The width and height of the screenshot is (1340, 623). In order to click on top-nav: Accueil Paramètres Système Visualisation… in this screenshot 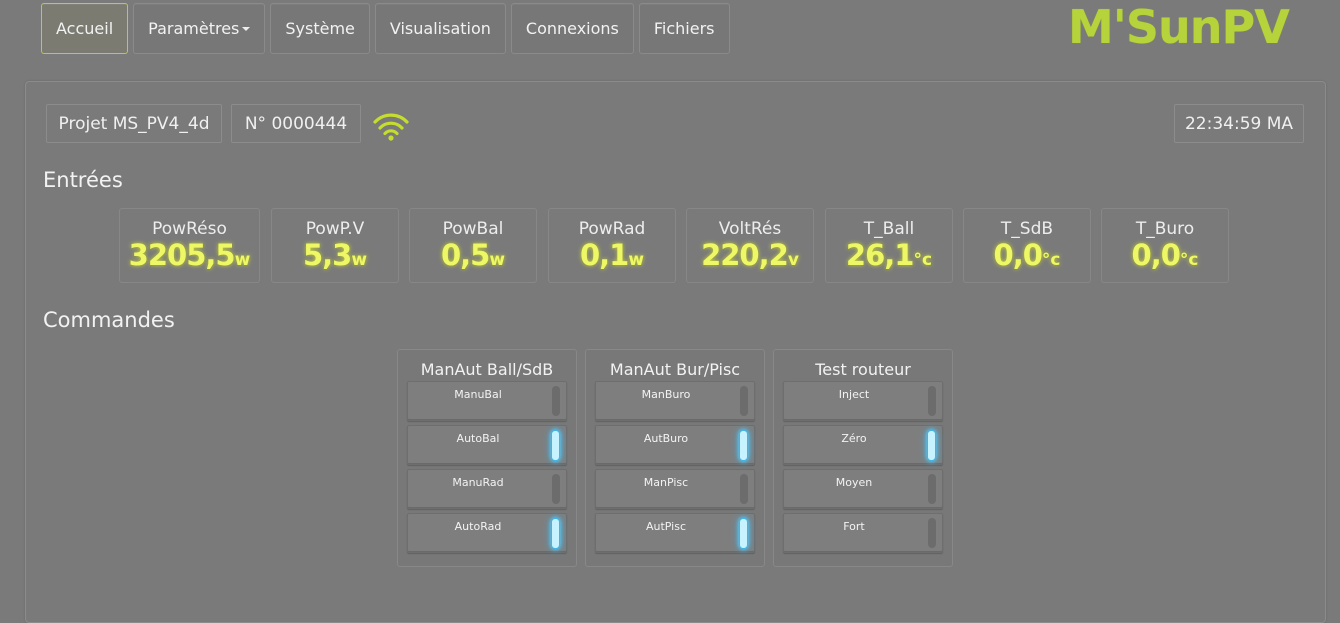, I will do `click(385, 28)`.